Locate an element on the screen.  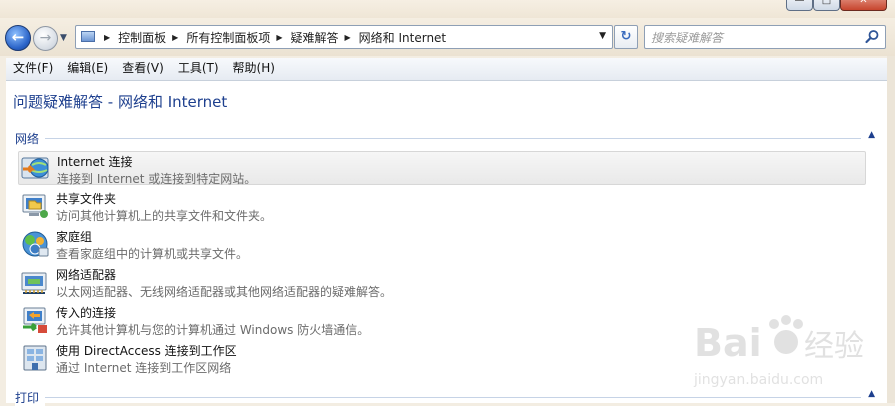
item-description: 允许其他计算机与您的计算机通过 Windows 防火墙通信。 is located at coordinates (213, 330).